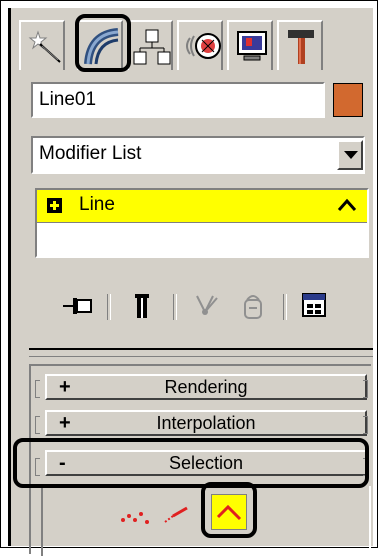 The image size is (378, 556). What do you see at coordinates (54, 205) in the screenshot?
I see `expand-plus-icon` at bounding box center [54, 205].